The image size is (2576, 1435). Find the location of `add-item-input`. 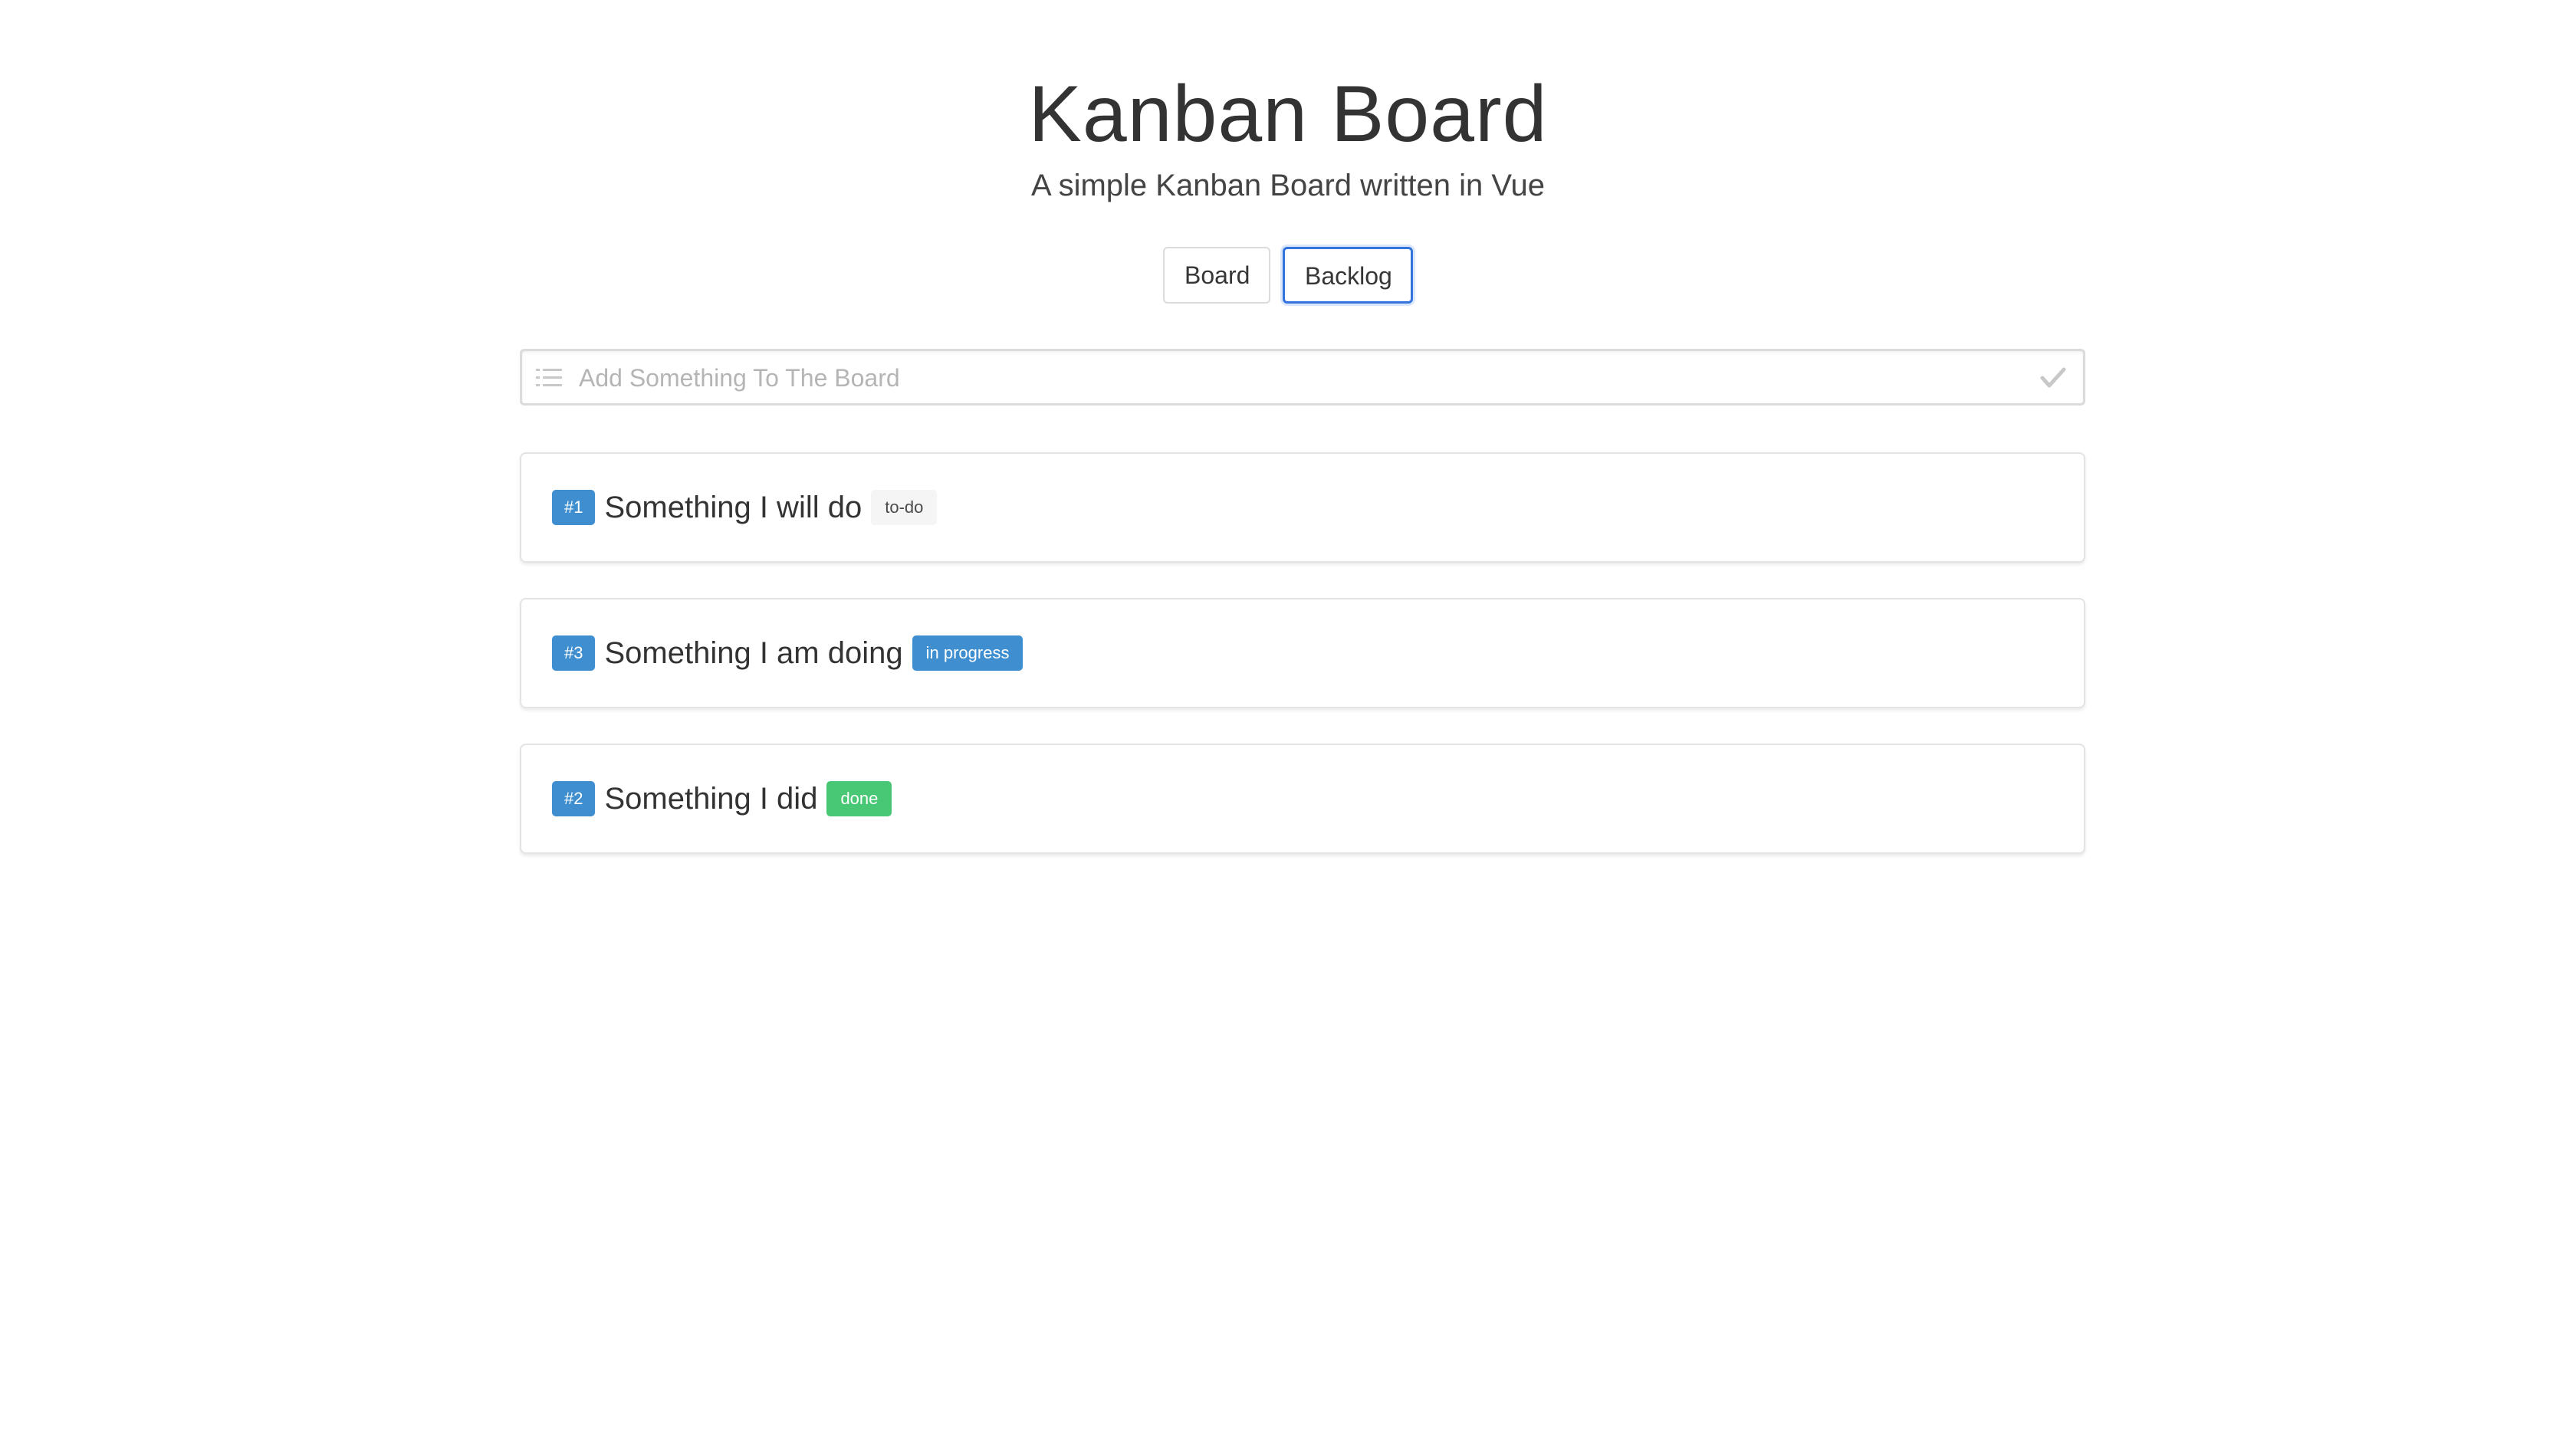

add-item-input is located at coordinates (1299, 378).